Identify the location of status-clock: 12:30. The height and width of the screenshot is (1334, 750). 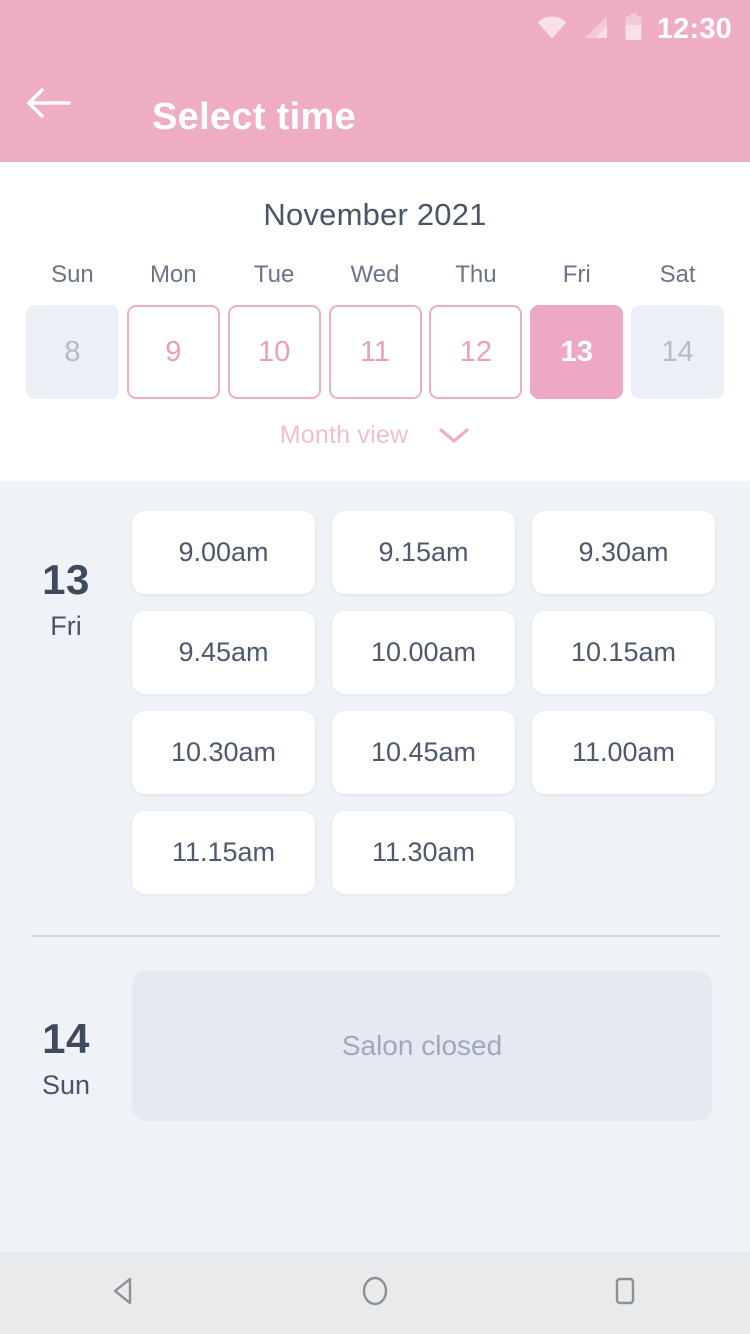
(694, 28).